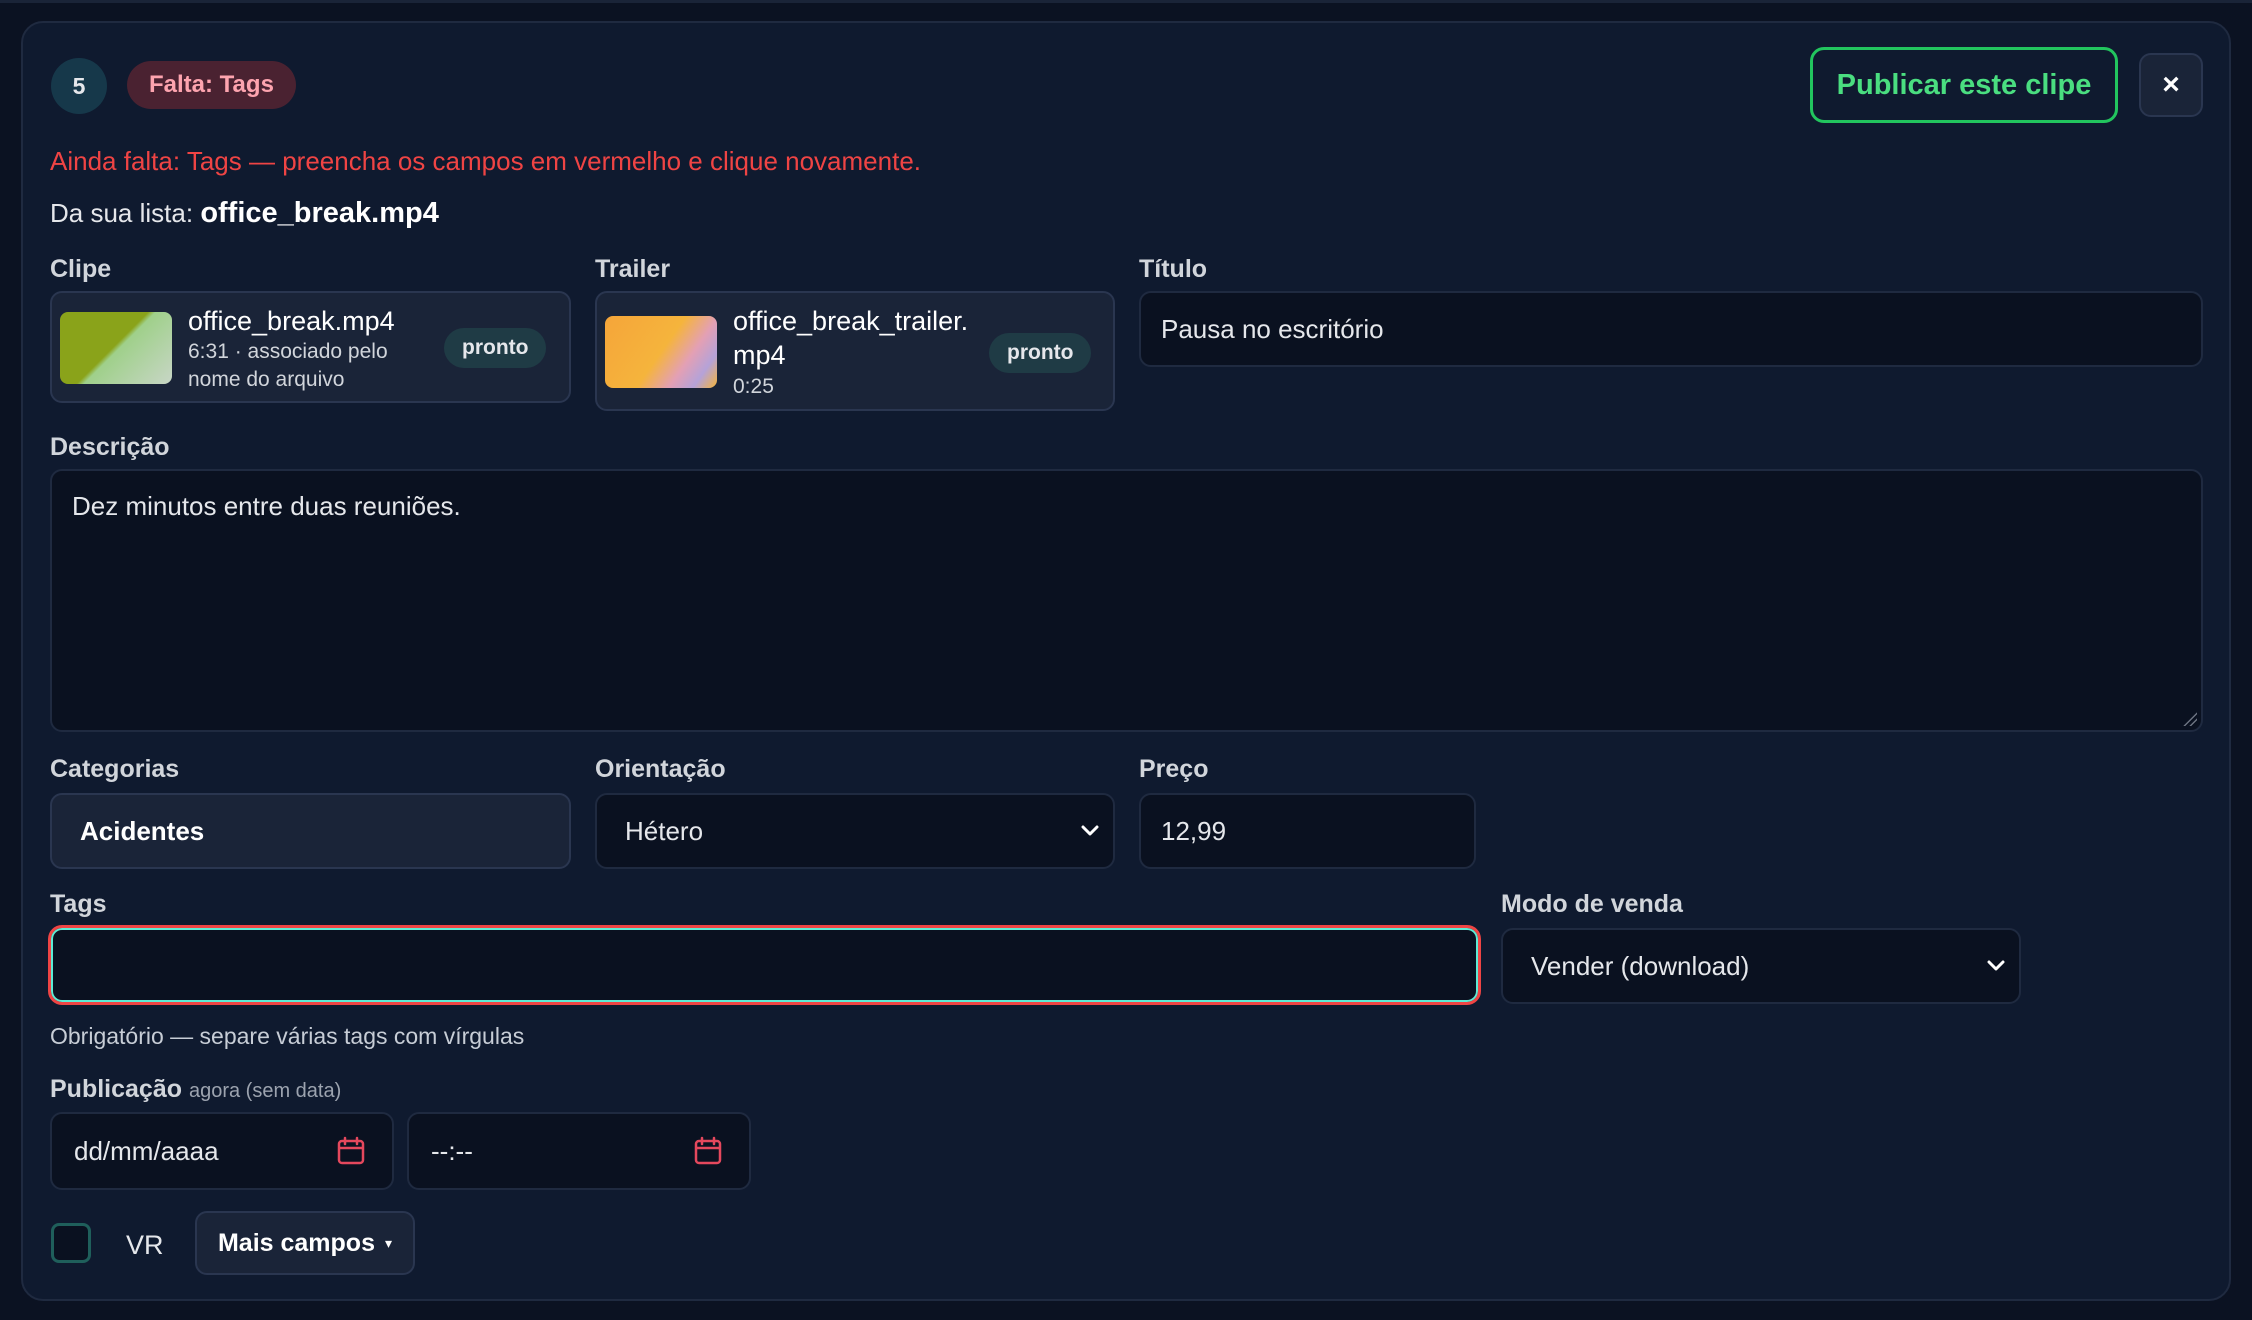 Image resolution: width=2252 pixels, height=1320 pixels. What do you see at coordinates (1173, 269) in the screenshot?
I see `title-label: Título` at bounding box center [1173, 269].